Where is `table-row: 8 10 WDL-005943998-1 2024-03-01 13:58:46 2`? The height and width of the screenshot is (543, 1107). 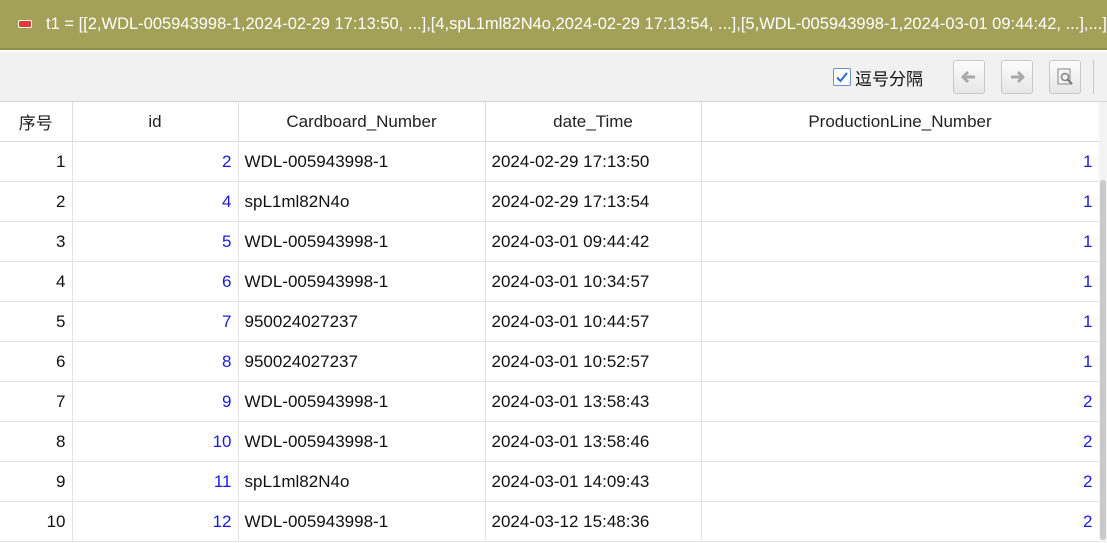 table-row: 8 10 WDL-005943998-1 2024-03-01 13:58:46 2 is located at coordinates (549, 441).